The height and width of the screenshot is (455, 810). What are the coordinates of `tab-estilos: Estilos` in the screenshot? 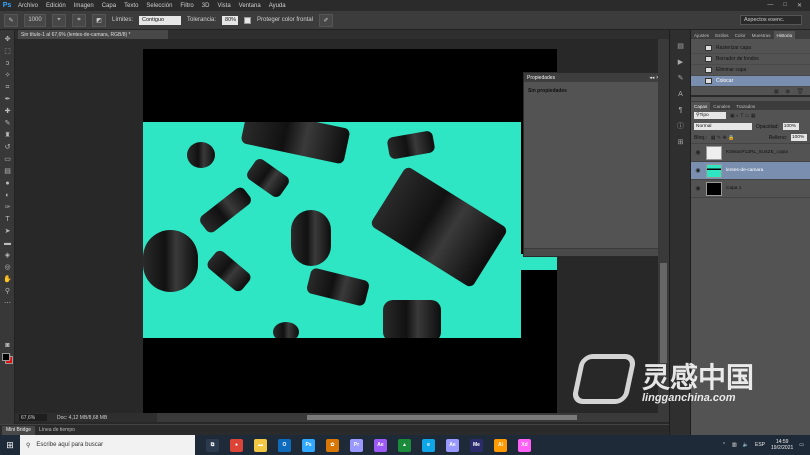 It's located at (722, 35).